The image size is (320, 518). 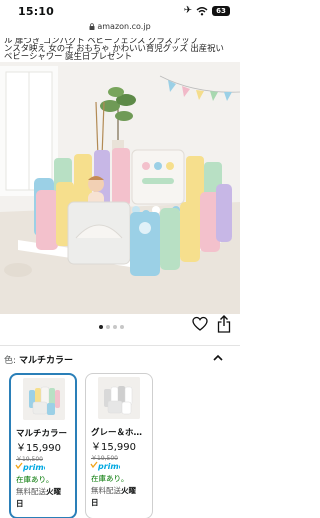 What do you see at coordinates (120, 345) in the screenshot?
I see `section-divider` at bounding box center [120, 345].